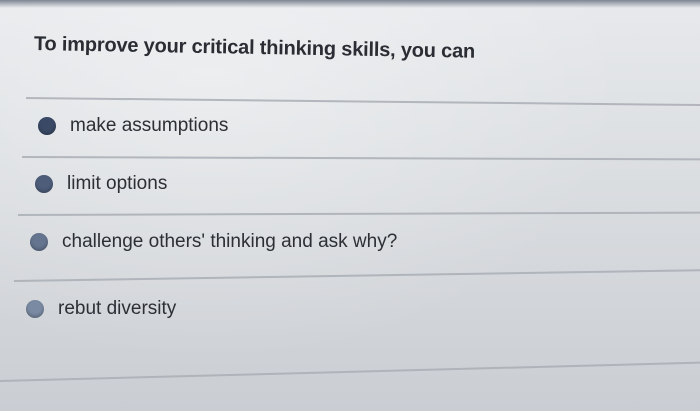 The width and height of the screenshot is (700, 411). I want to click on answer-option-limit-options: limit options, so click(101, 184).